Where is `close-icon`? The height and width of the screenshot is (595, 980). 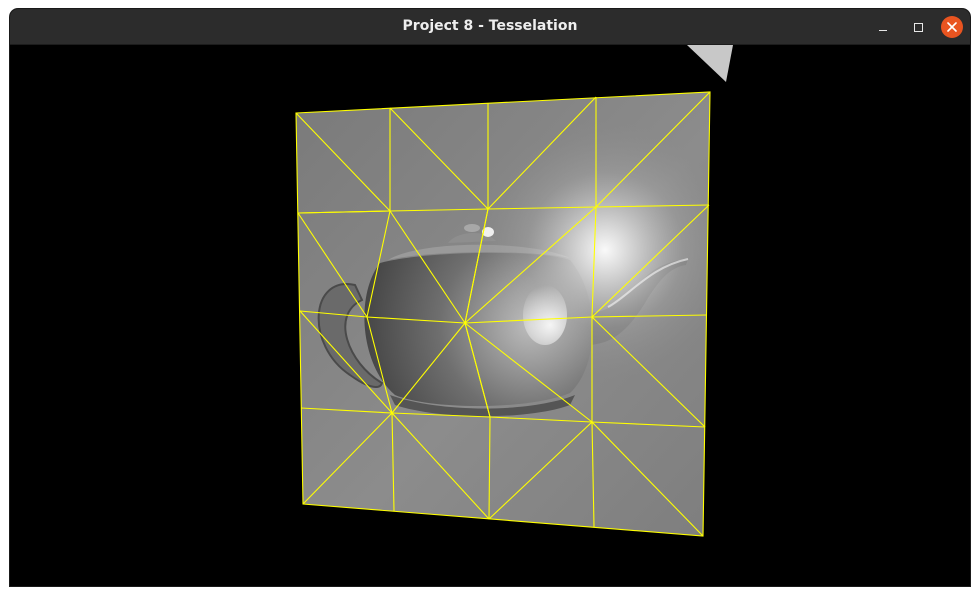 close-icon is located at coordinates (952, 27).